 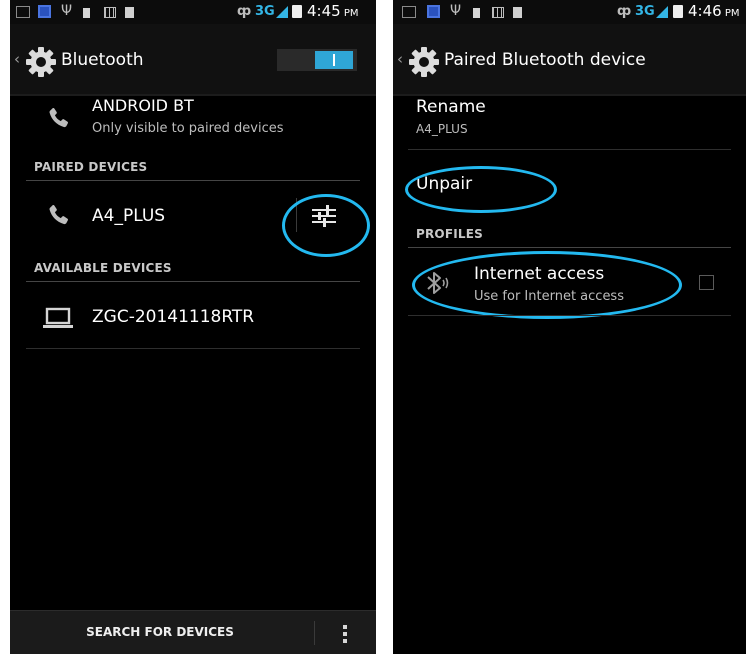 I want to click on page-title: Bluetooth, so click(x=102, y=60).